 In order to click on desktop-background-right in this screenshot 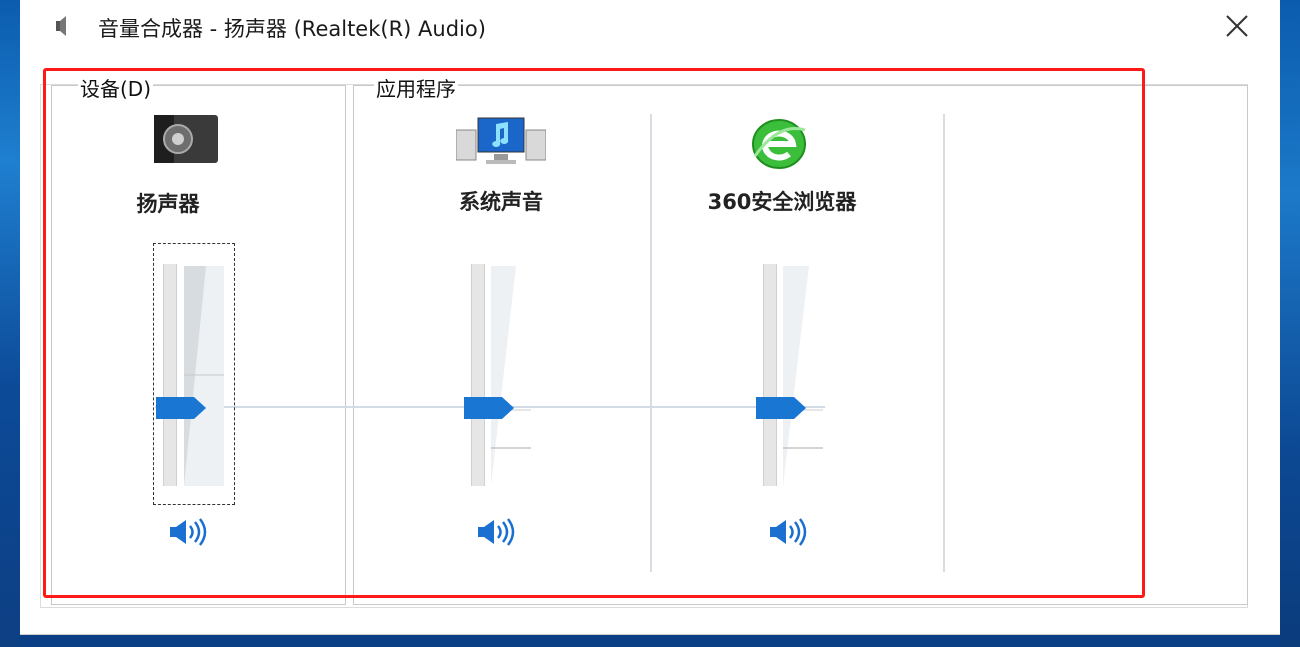, I will do `click(1290, 323)`.